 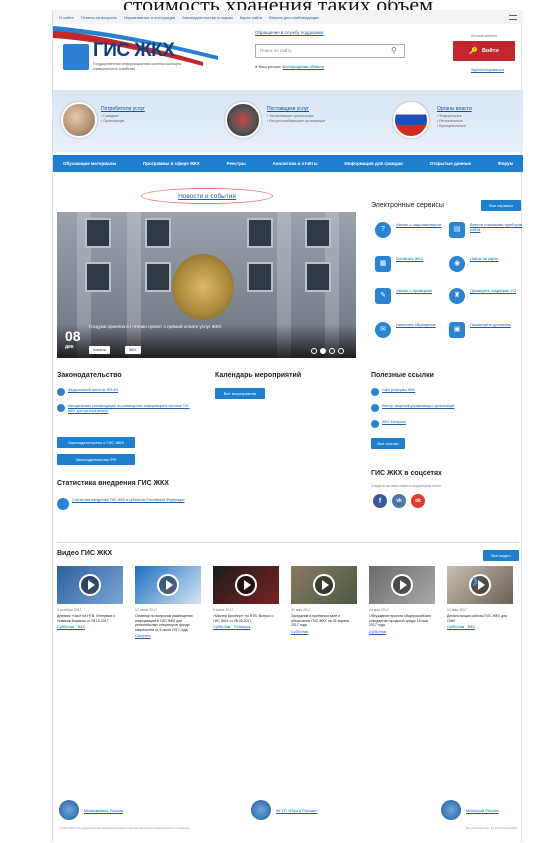 I want to click on footer-org: Минкомсвязь России, so click(x=91, y=810).